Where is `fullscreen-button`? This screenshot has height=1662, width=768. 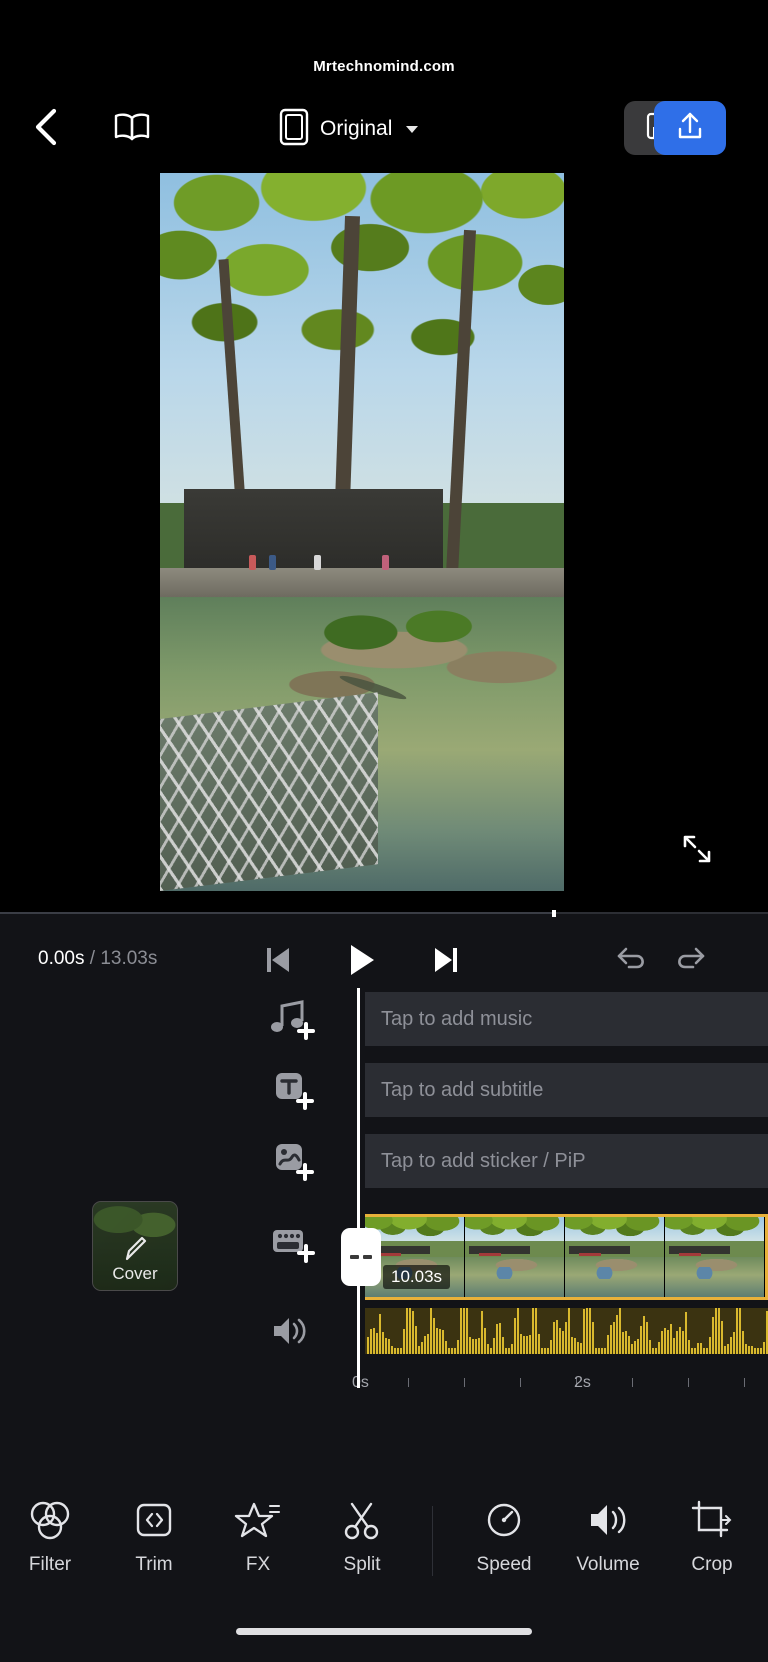 fullscreen-button is located at coordinates (697, 851).